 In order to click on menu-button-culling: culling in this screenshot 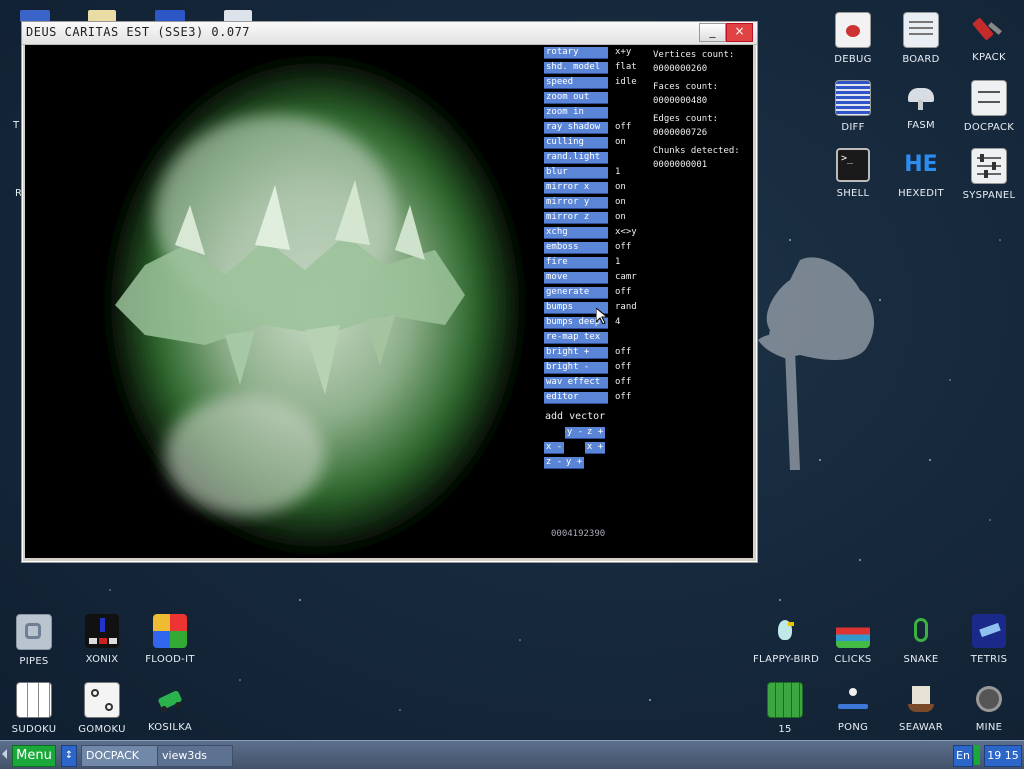, I will do `click(576, 143)`.